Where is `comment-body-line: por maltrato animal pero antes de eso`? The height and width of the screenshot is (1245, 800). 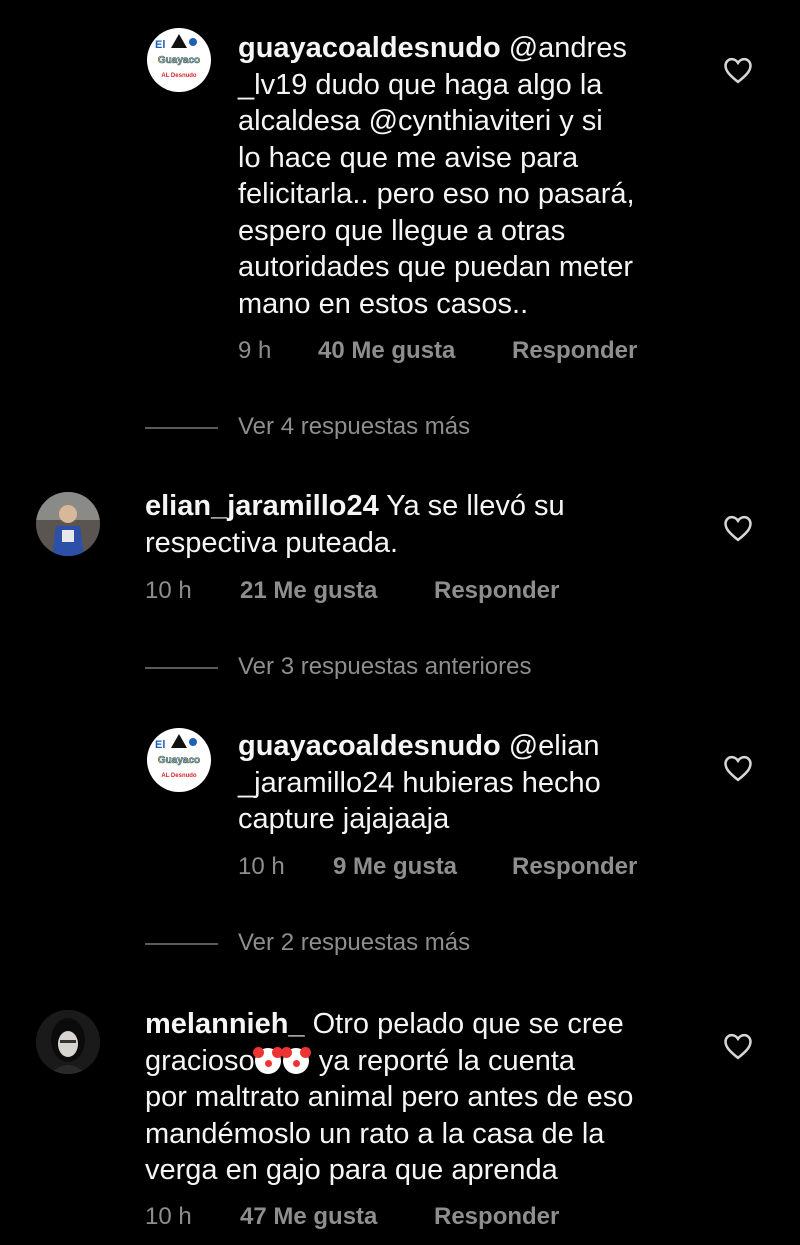
comment-body-line: por maltrato animal pero antes de eso is located at coordinates (389, 1097).